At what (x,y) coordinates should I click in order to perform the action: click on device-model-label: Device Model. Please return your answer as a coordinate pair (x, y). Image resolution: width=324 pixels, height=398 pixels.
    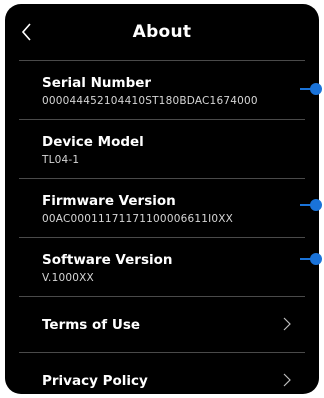
    Looking at the image, I should click on (93, 142).